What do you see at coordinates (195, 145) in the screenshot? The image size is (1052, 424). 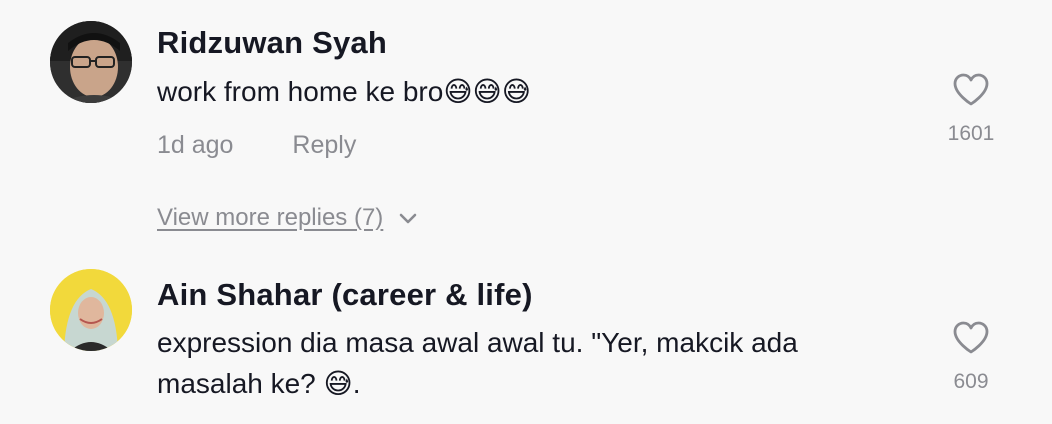 I see `comment-timestamp: 1d ago` at bounding box center [195, 145].